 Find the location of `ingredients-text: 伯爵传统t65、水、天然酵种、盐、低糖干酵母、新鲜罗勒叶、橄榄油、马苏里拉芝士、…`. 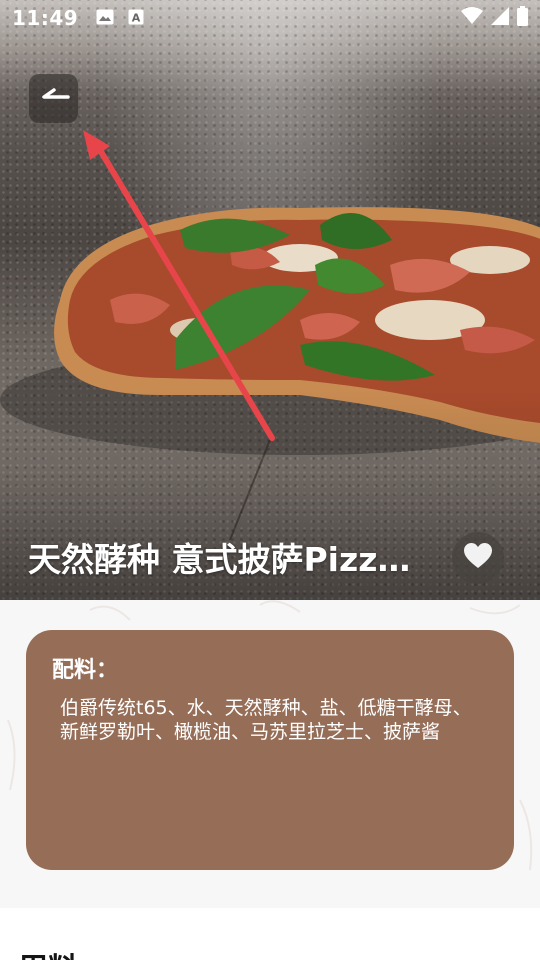

ingredients-text: 伯爵传统t65、水、天然酵种、盐、低糖干酵母、新鲜罗勒叶、橄榄油、马苏里拉芝士、… is located at coordinates (266, 720).